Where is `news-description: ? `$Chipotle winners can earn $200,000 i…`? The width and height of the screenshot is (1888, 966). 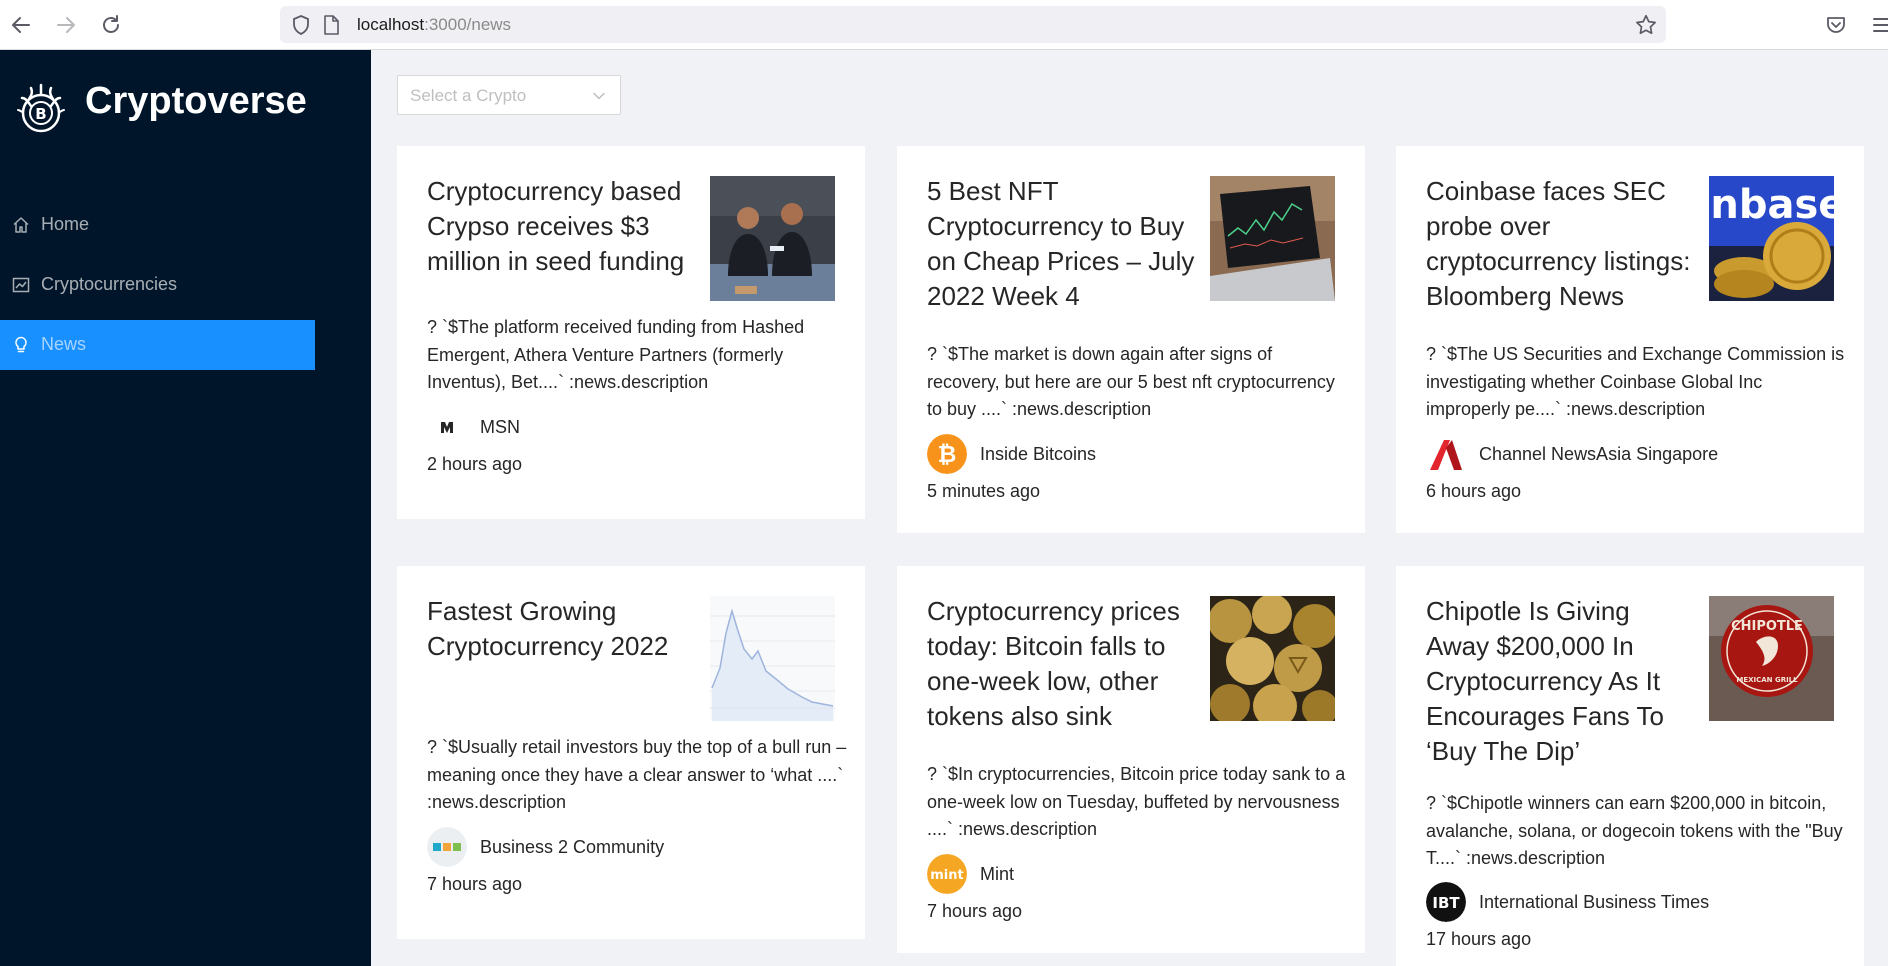 news-description: ? `$Chipotle winners can earn $200,000 i… is located at coordinates (1634, 830).